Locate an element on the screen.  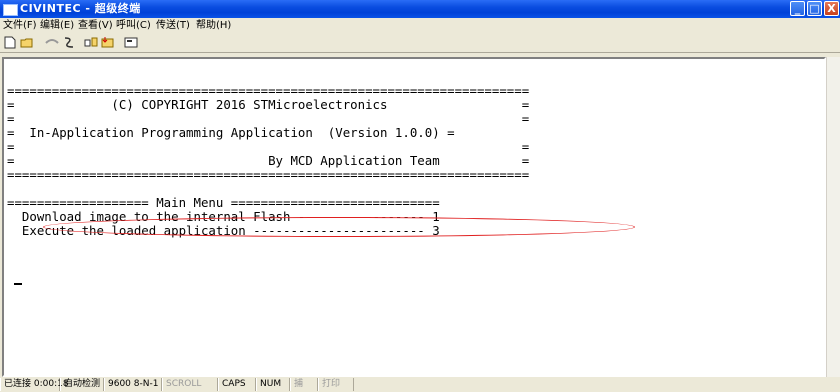
num-lock-indicator: NUM is located at coordinates (273, 384).